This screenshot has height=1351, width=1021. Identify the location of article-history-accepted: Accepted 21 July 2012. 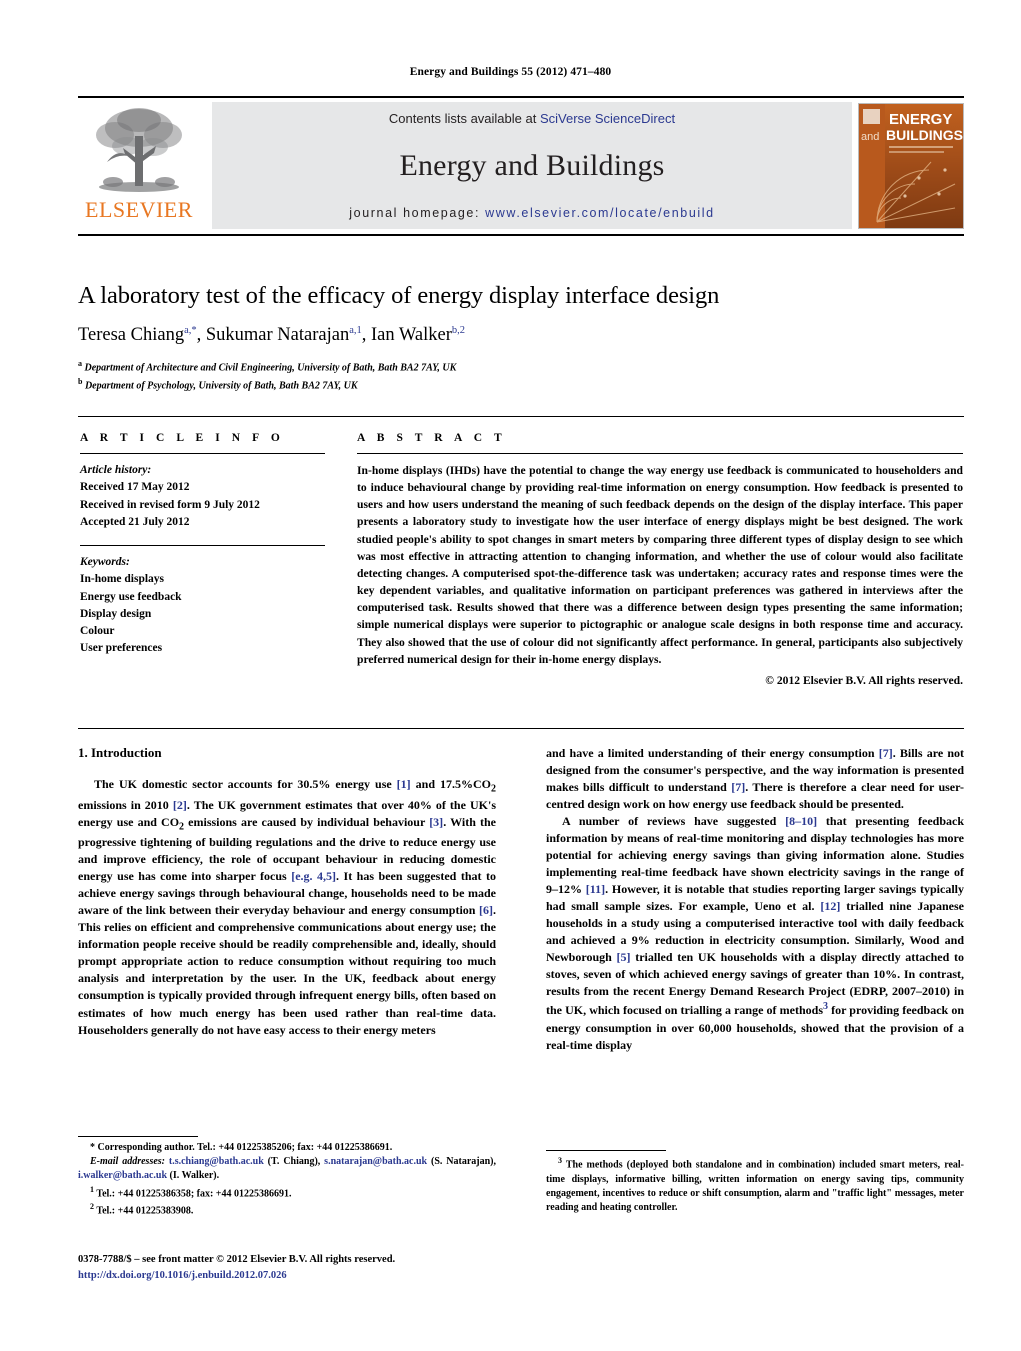
(135, 521).